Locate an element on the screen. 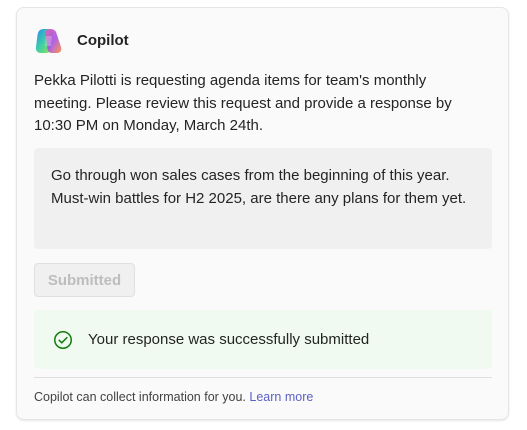 The width and height of the screenshot is (527, 430). footer-divider is located at coordinates (263, 377).